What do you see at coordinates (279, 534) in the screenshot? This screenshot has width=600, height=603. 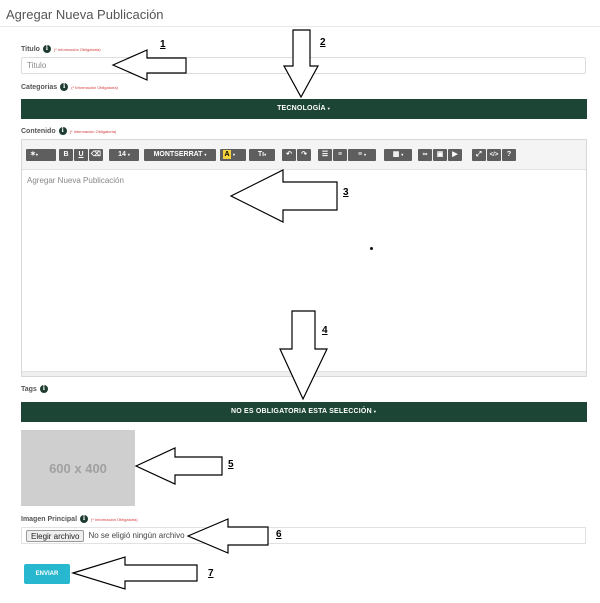 I see `annotation-number: 6` at bounding box center [279, 534].